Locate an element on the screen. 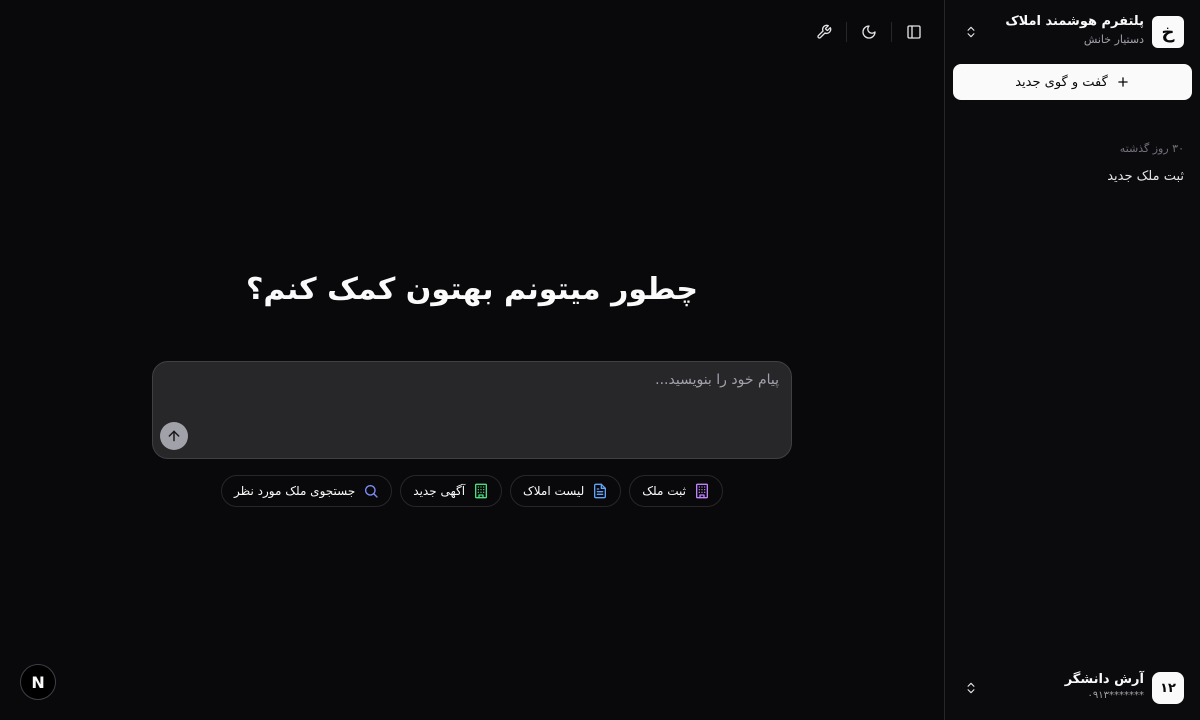 This screenshot has width=1200, height=720. moon-icon is located at coordinates (869, 32).